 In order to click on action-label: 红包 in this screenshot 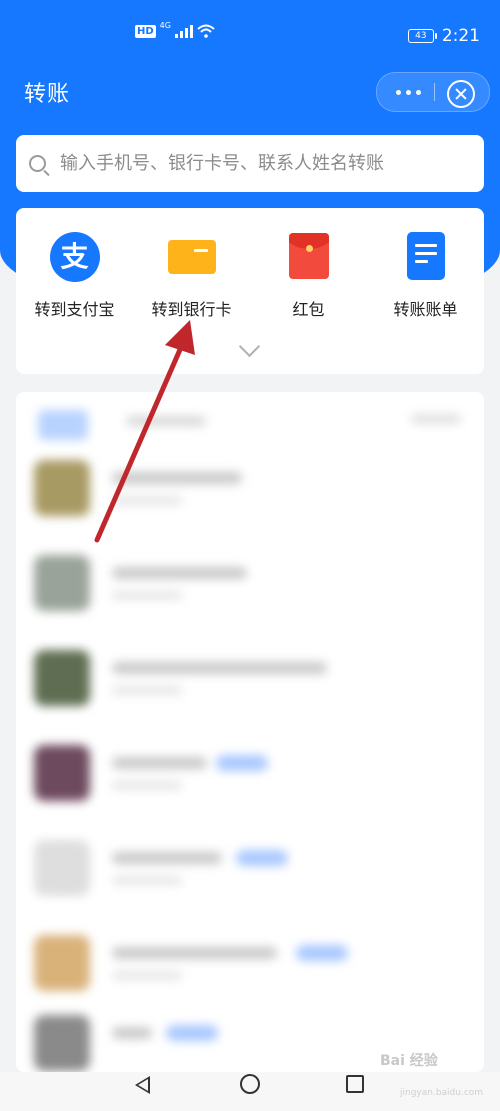, I will do `click(308, 309)`.